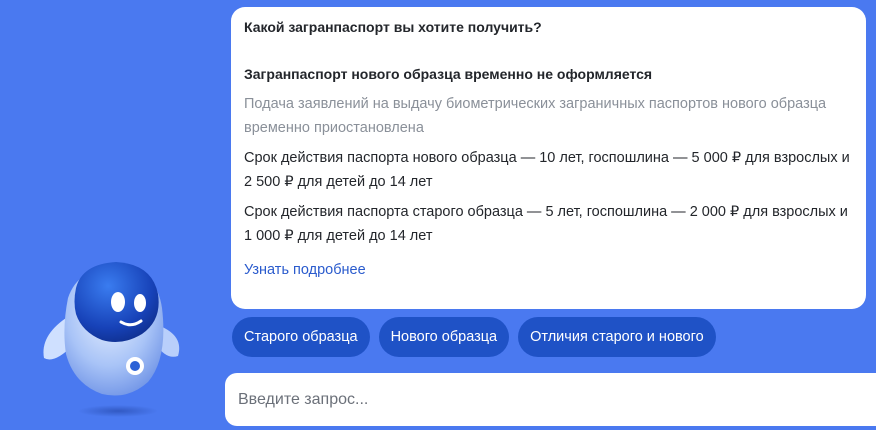 This screenshot has width=876, height=430. What do you see at coordinates (617, 337) in the screenshot?
I see `quick-reply-differences: Отличия старого и нового` at bounding box center [617, 337].